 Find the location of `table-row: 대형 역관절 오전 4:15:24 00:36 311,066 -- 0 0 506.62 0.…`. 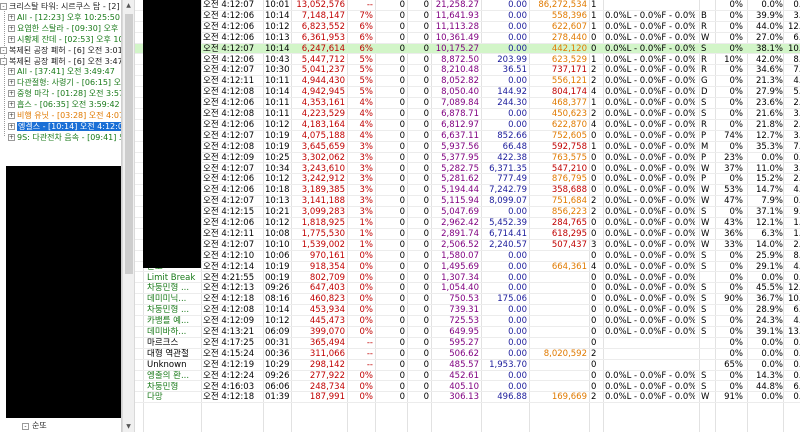

table-row: 대형 역관절 오전 4:15:24 00:36 311,066 -- 0 0 506.62 0.… is located at coordinates (467, 354).